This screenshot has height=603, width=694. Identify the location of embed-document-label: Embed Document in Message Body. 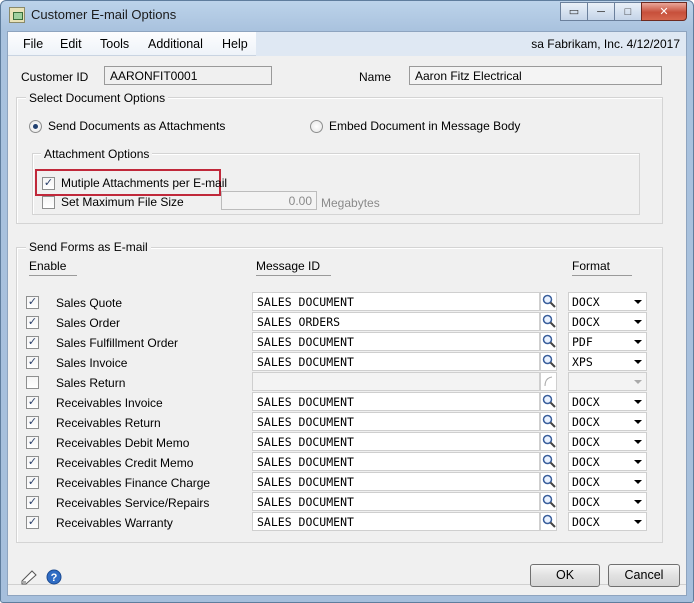
(425, 126).